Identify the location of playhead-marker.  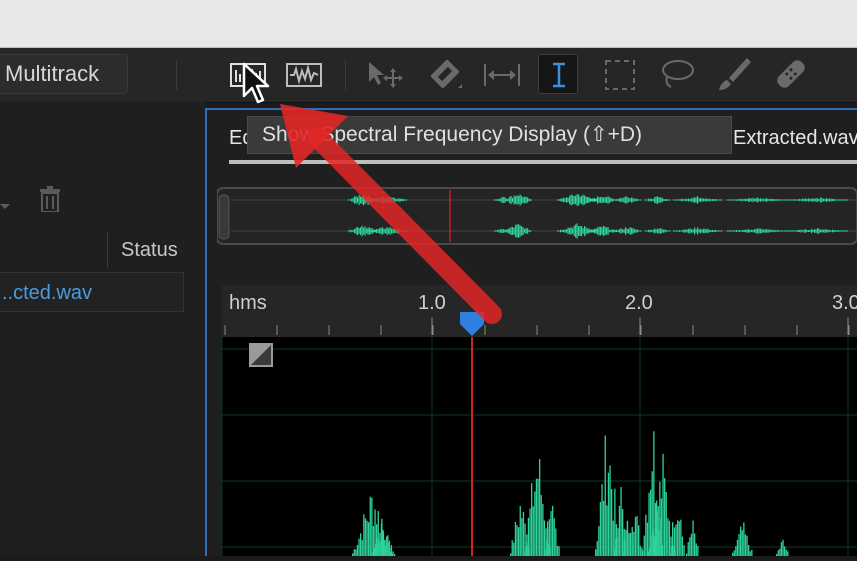
(472, 324).